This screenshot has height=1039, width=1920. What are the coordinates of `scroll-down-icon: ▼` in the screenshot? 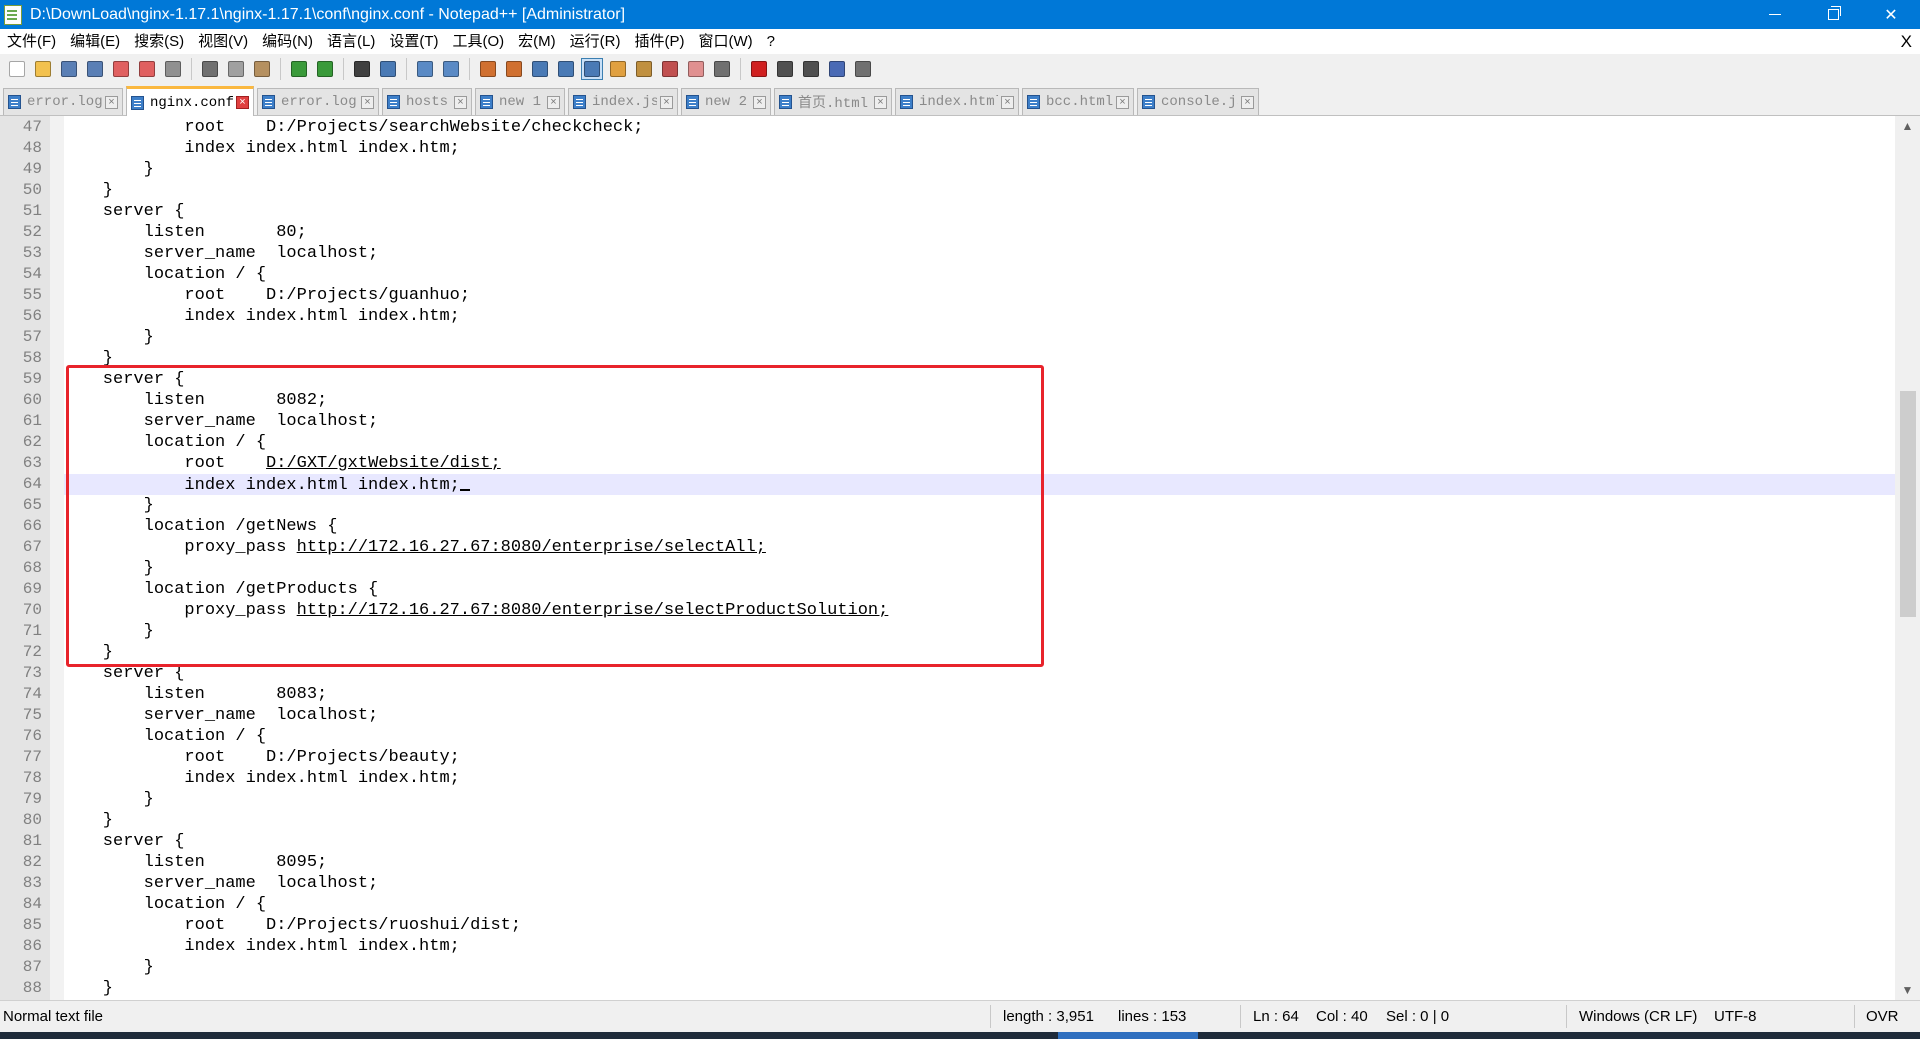 It's located at (1907, 990).